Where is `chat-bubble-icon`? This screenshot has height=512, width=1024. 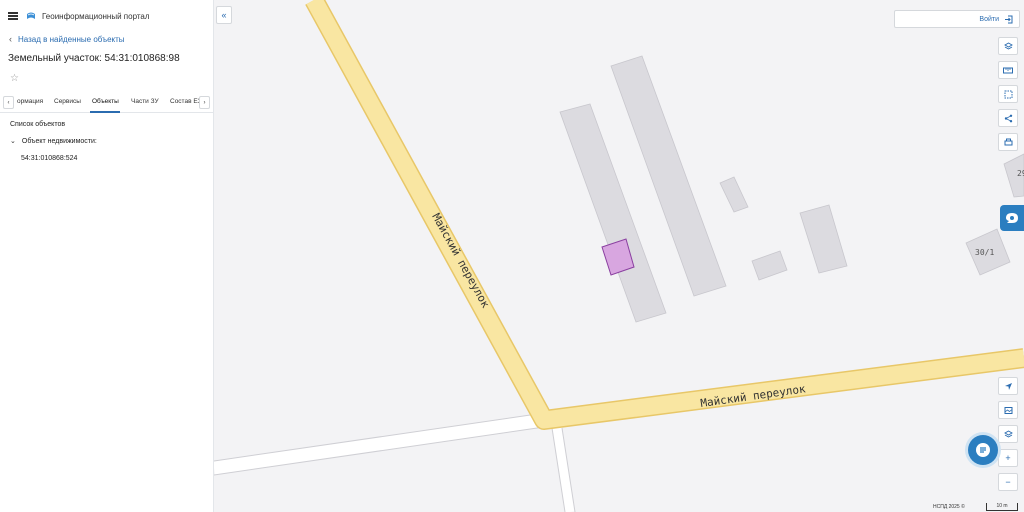
chat-bubble-icon is located at coordinates (1012, 218).